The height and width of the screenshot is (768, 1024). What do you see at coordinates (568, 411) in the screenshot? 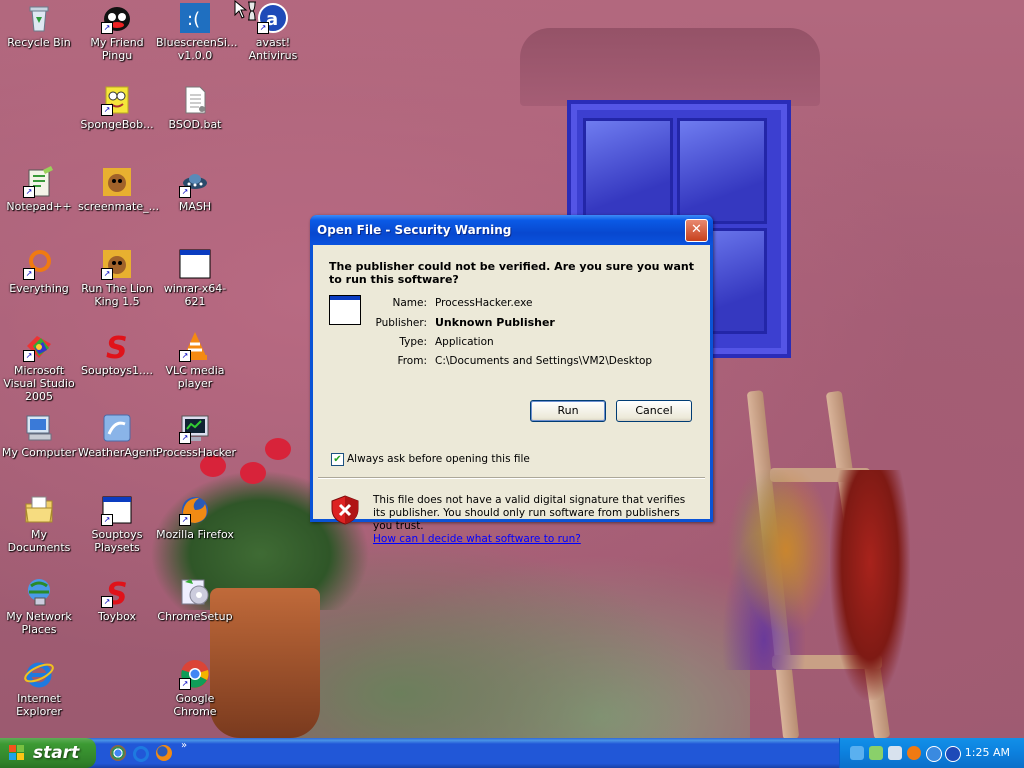
I see `run-button: Run` at bounding box center [568, 411].